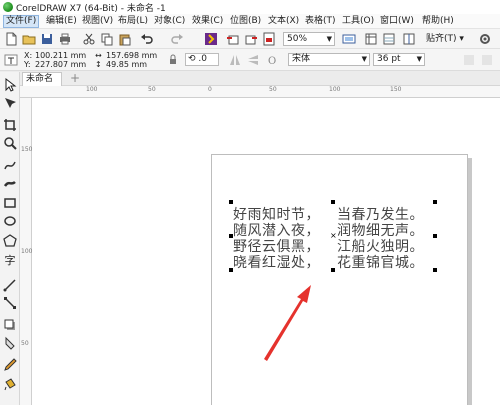 The width and height of the screenshot is (500, 405). What do you see at coordinates (10, 241) in the screenshot?
I see `polygon-tool-icon` at bounding box center [10, 241].